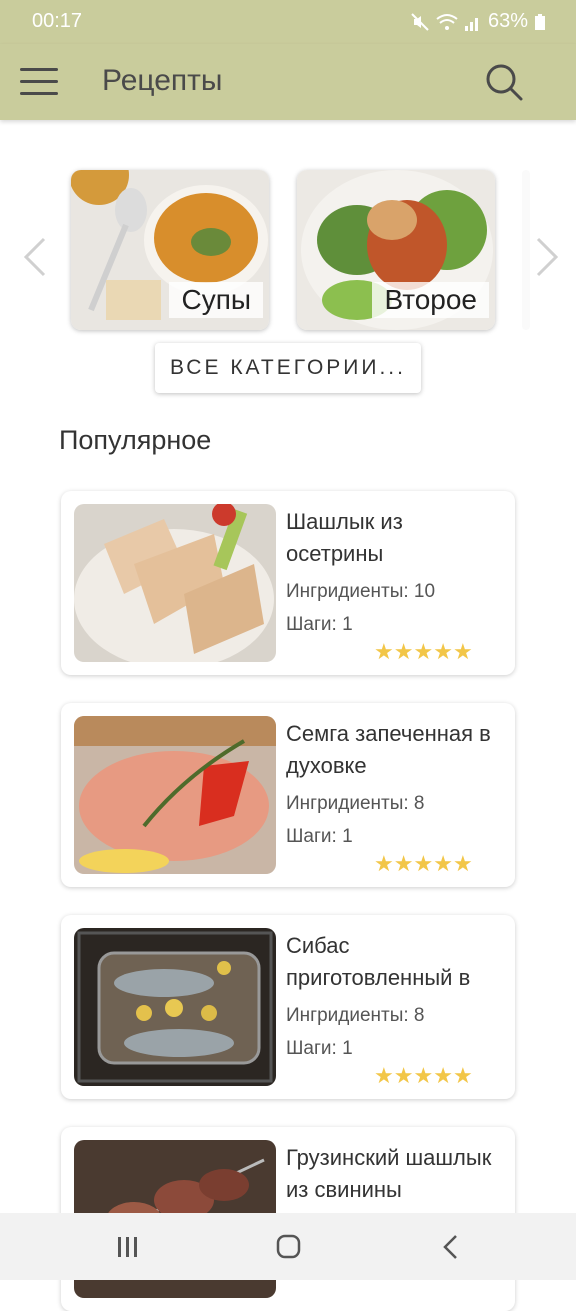 This screenshot has height=1311, width=576. What do you see at coordinates (57, 21) in the screenshot?
I see `status-time: 00:17` at bounding box center [57, 21].